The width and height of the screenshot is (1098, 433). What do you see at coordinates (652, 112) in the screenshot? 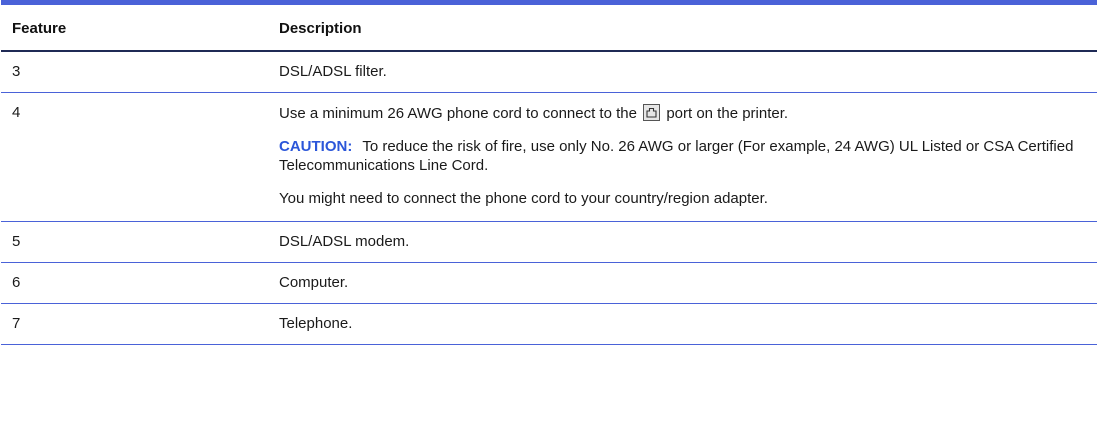
I see `phone-port-icon` at bounding box center [652, 112].